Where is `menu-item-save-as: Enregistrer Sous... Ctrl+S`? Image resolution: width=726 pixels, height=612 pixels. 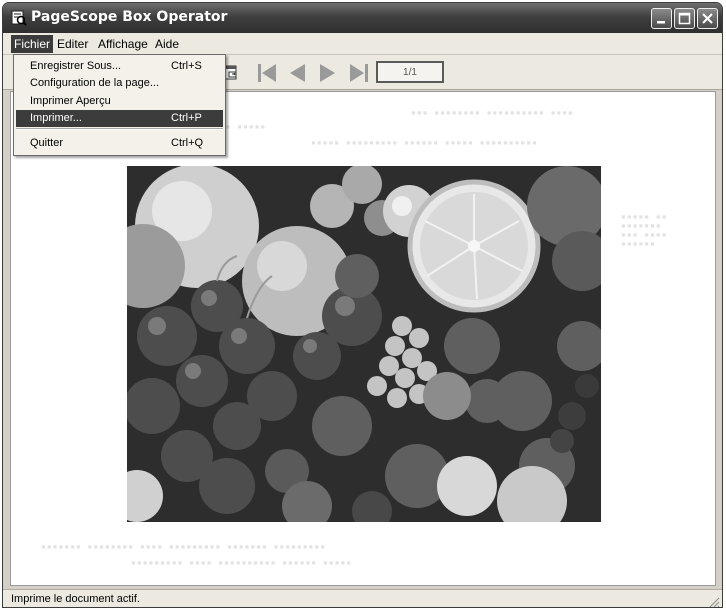
menu-item-save-as: Enregistrer Sous... Ctrl+S is located at coordinates (119, 66).